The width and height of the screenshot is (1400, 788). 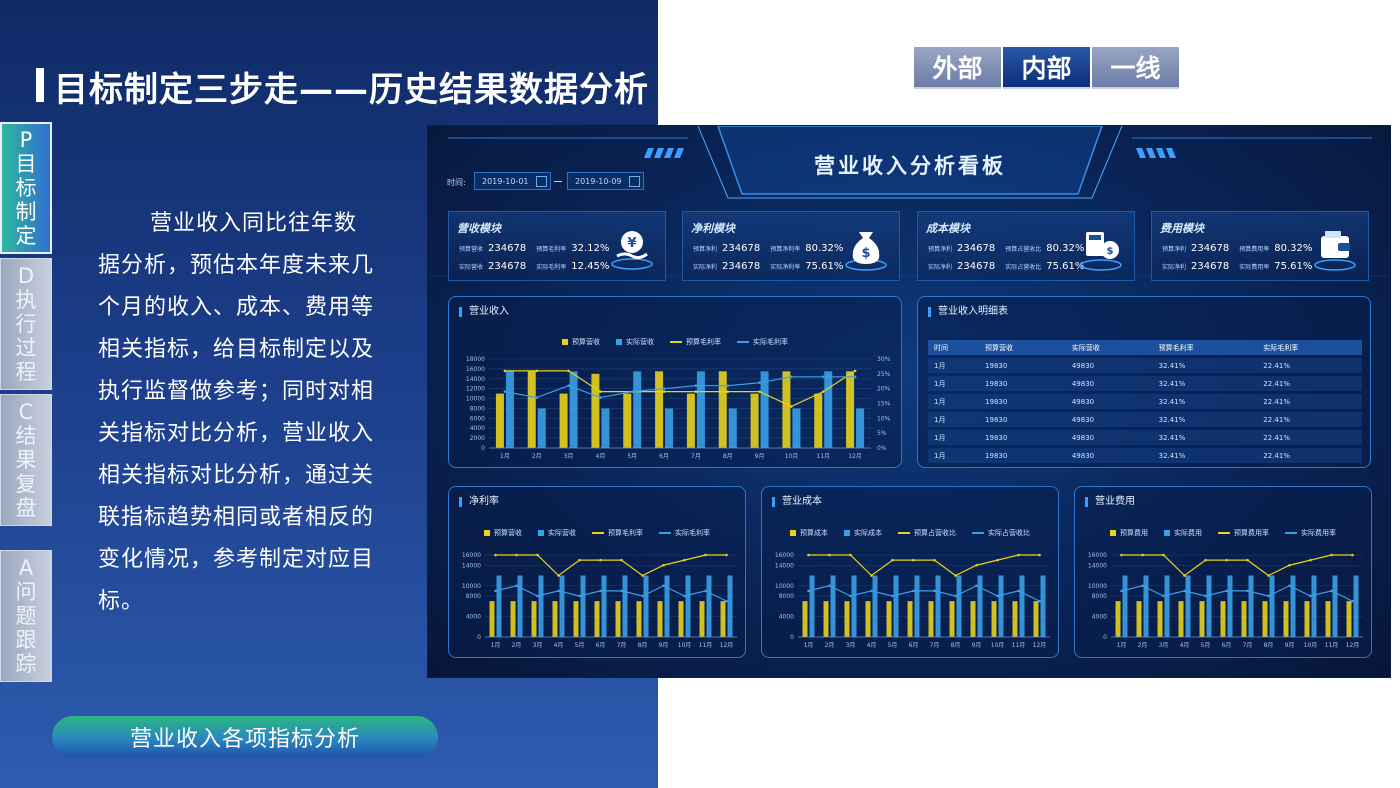 I want to click on kpi-label: 实际净利率, so click(x=785, y=267).